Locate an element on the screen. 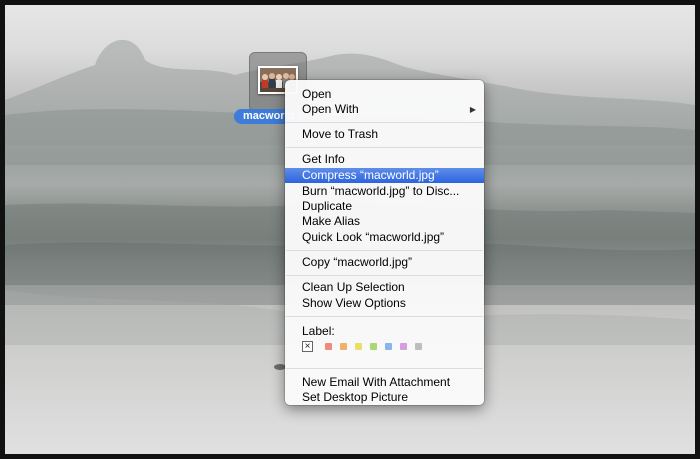 The height and width of the screenshot is (459, 700). menu-item-set-desktop-picture: Set Desktop Picture is located at coordinates (384, 397).